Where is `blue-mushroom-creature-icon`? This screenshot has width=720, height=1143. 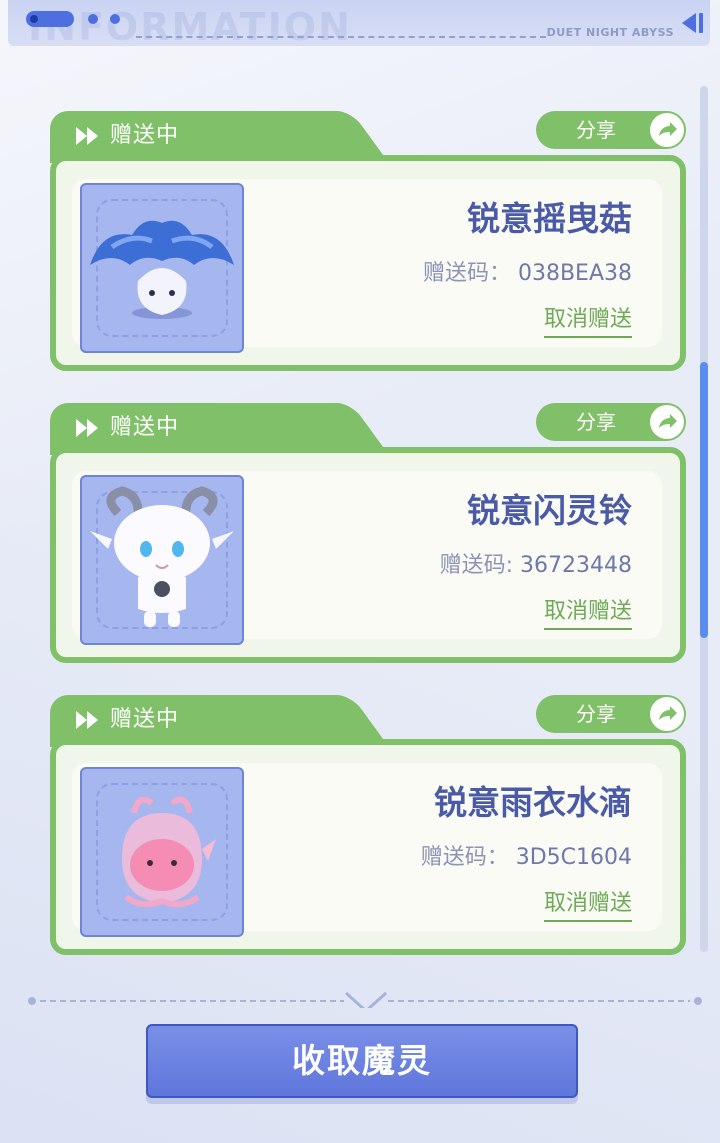
blue-mushroom-creature-icon is located at coordinates (162, 268).